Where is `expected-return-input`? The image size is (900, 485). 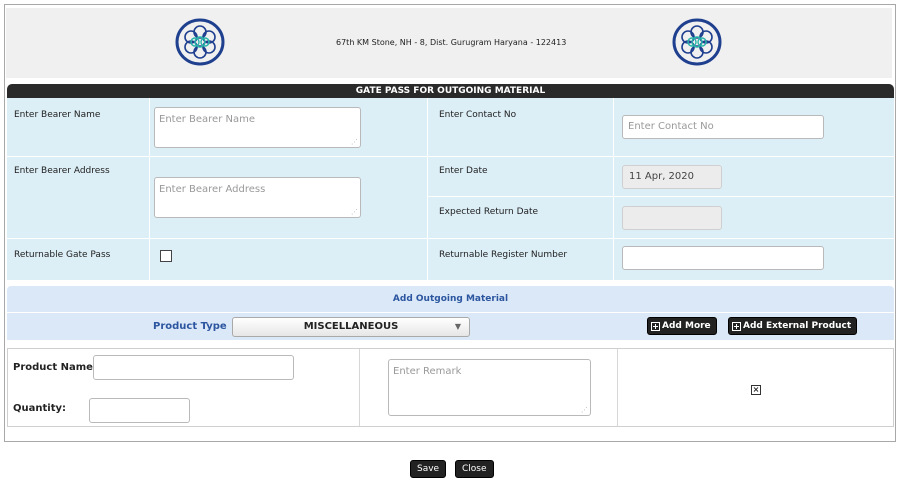 expected-return-input is located at coordinates (672, 218).